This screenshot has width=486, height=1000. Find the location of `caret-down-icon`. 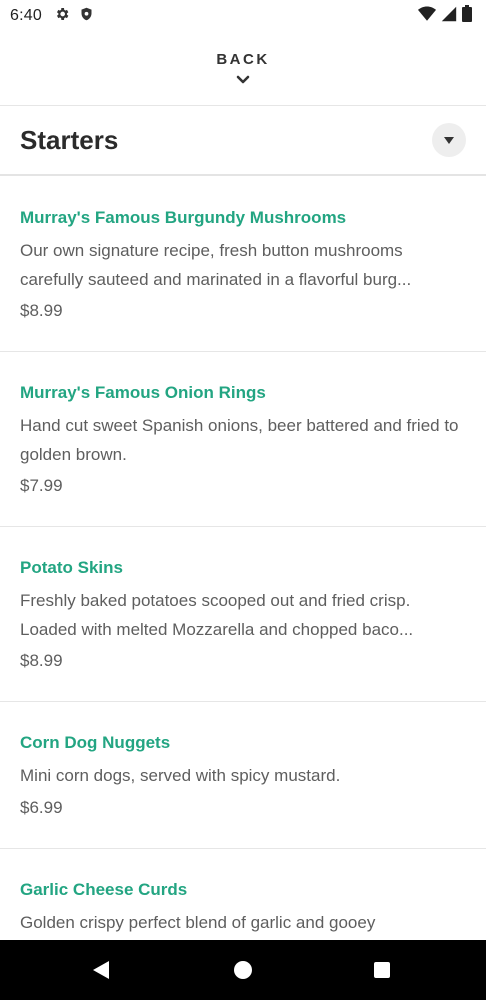

caret-down-icon is located at coordinates (449, 140).